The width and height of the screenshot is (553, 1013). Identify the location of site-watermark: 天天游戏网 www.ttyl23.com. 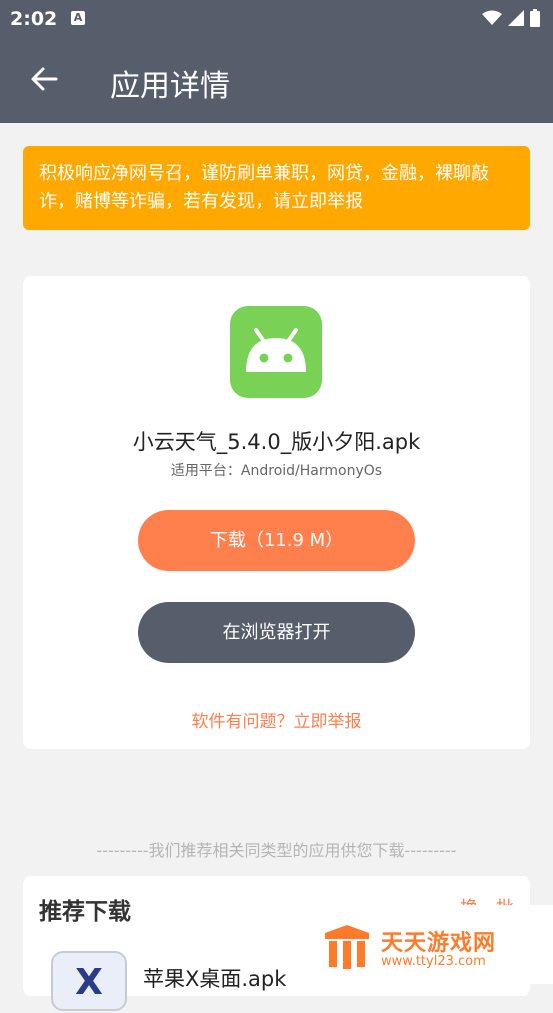
(432, 944).